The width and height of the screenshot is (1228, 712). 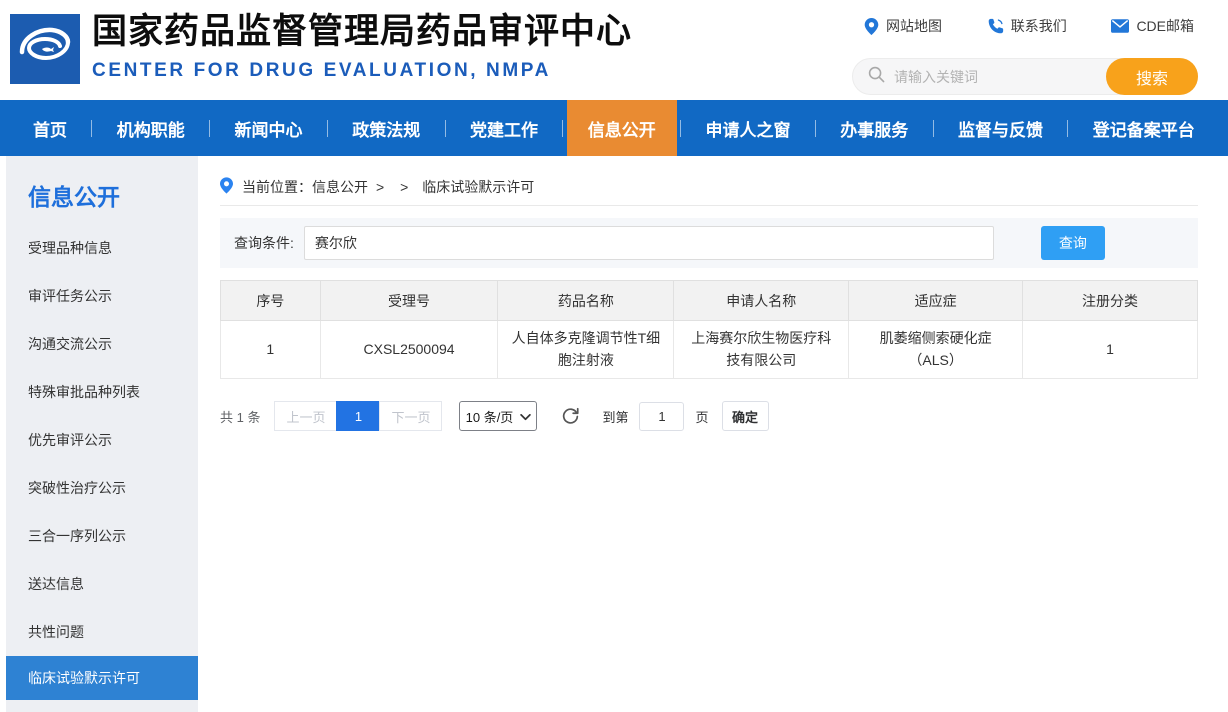 I want to click on col-header-indication: 适应症, so click(x=936, y=300).